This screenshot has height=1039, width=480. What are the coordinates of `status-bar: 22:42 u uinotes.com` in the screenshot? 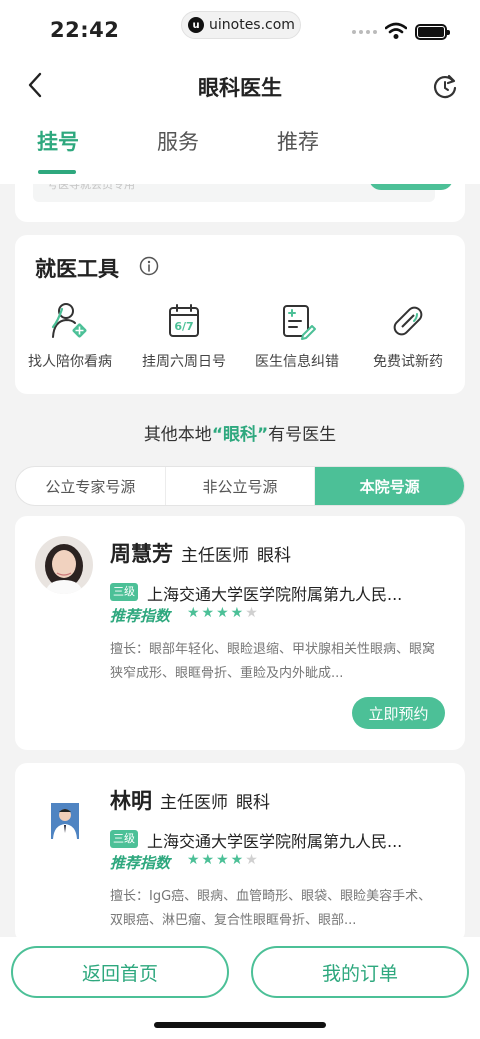 It's located at (240, 30).